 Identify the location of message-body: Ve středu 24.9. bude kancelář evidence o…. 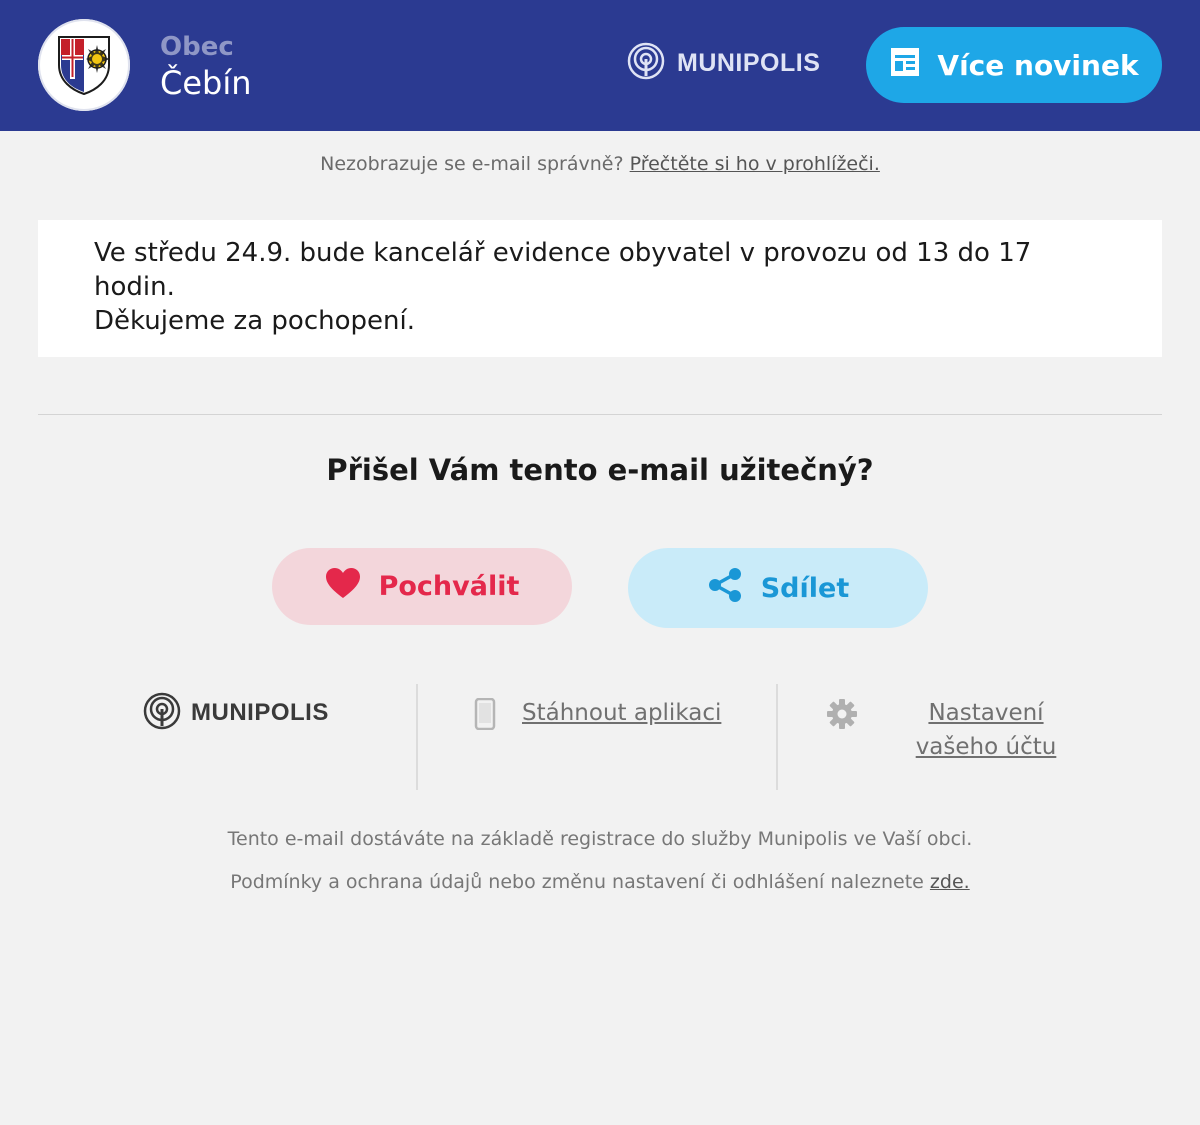
(589, 287).